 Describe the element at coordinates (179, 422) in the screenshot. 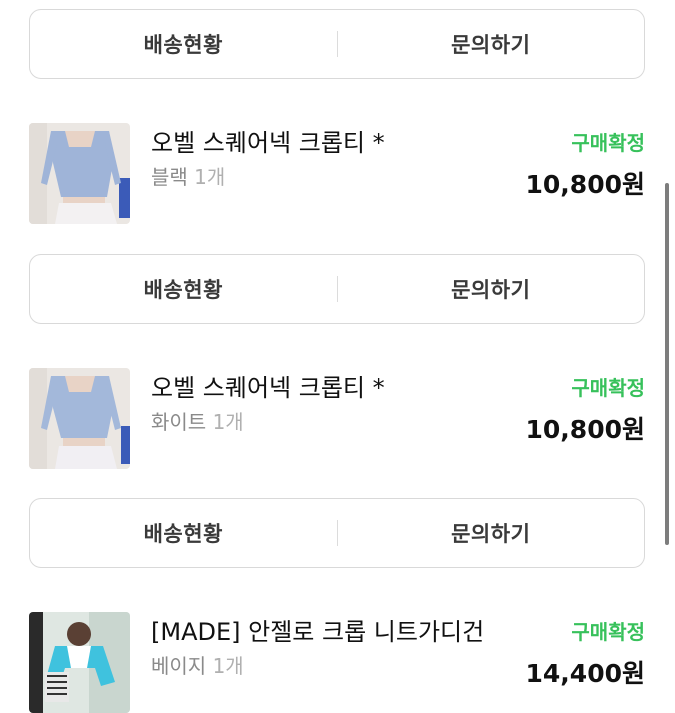

I see `option-color: 화이트` at that location.